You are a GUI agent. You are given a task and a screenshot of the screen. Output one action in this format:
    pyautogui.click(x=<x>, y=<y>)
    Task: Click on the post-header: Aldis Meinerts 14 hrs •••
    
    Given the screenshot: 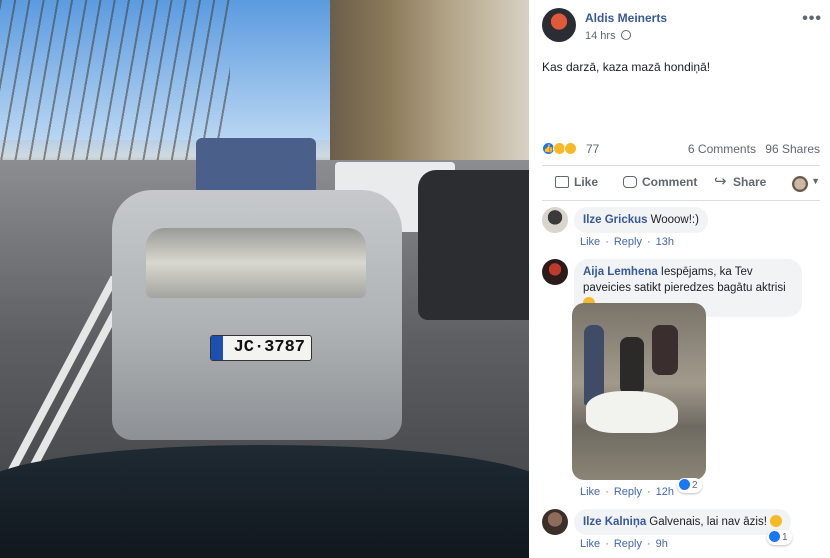 What is the action you would take?
    pyautogui.click(x=682, y=26)
    